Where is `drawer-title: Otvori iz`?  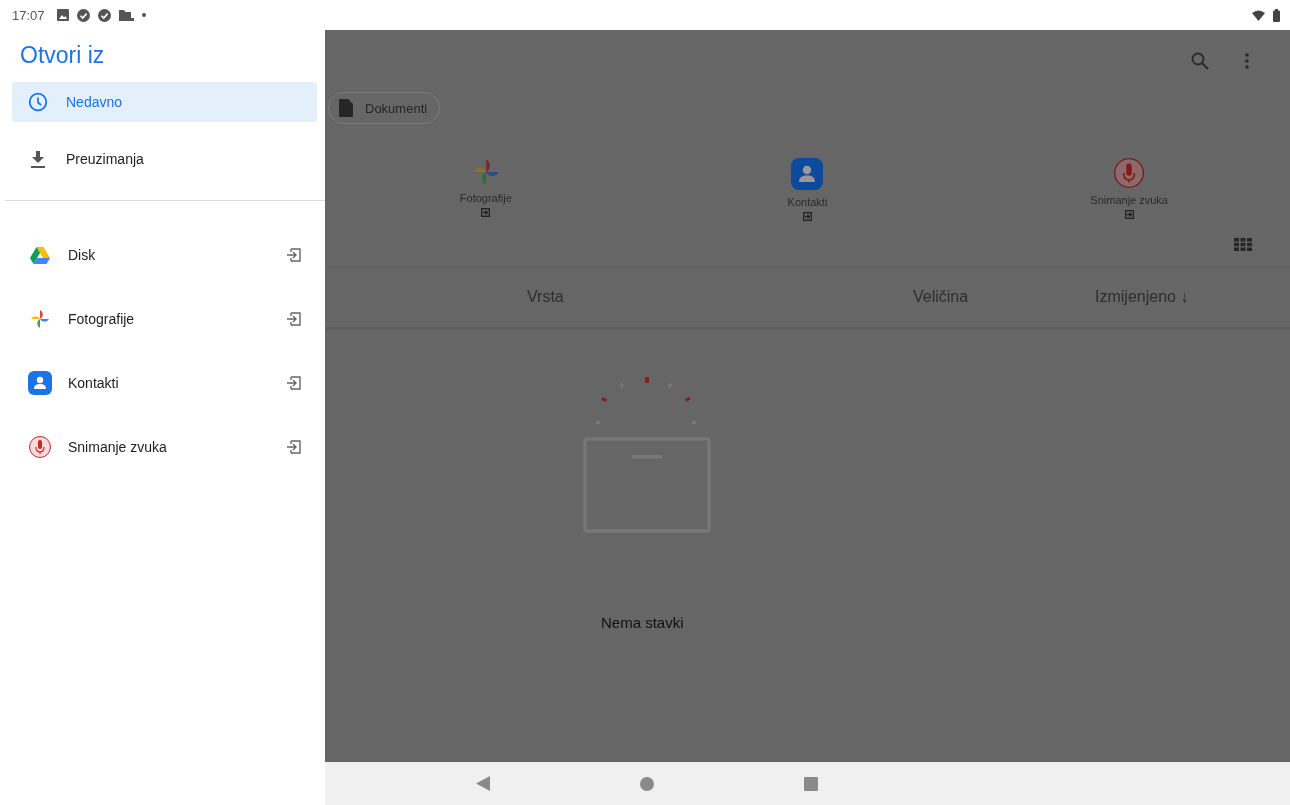
drawer-title: Otvori iz is located at coordinates (62, 55).